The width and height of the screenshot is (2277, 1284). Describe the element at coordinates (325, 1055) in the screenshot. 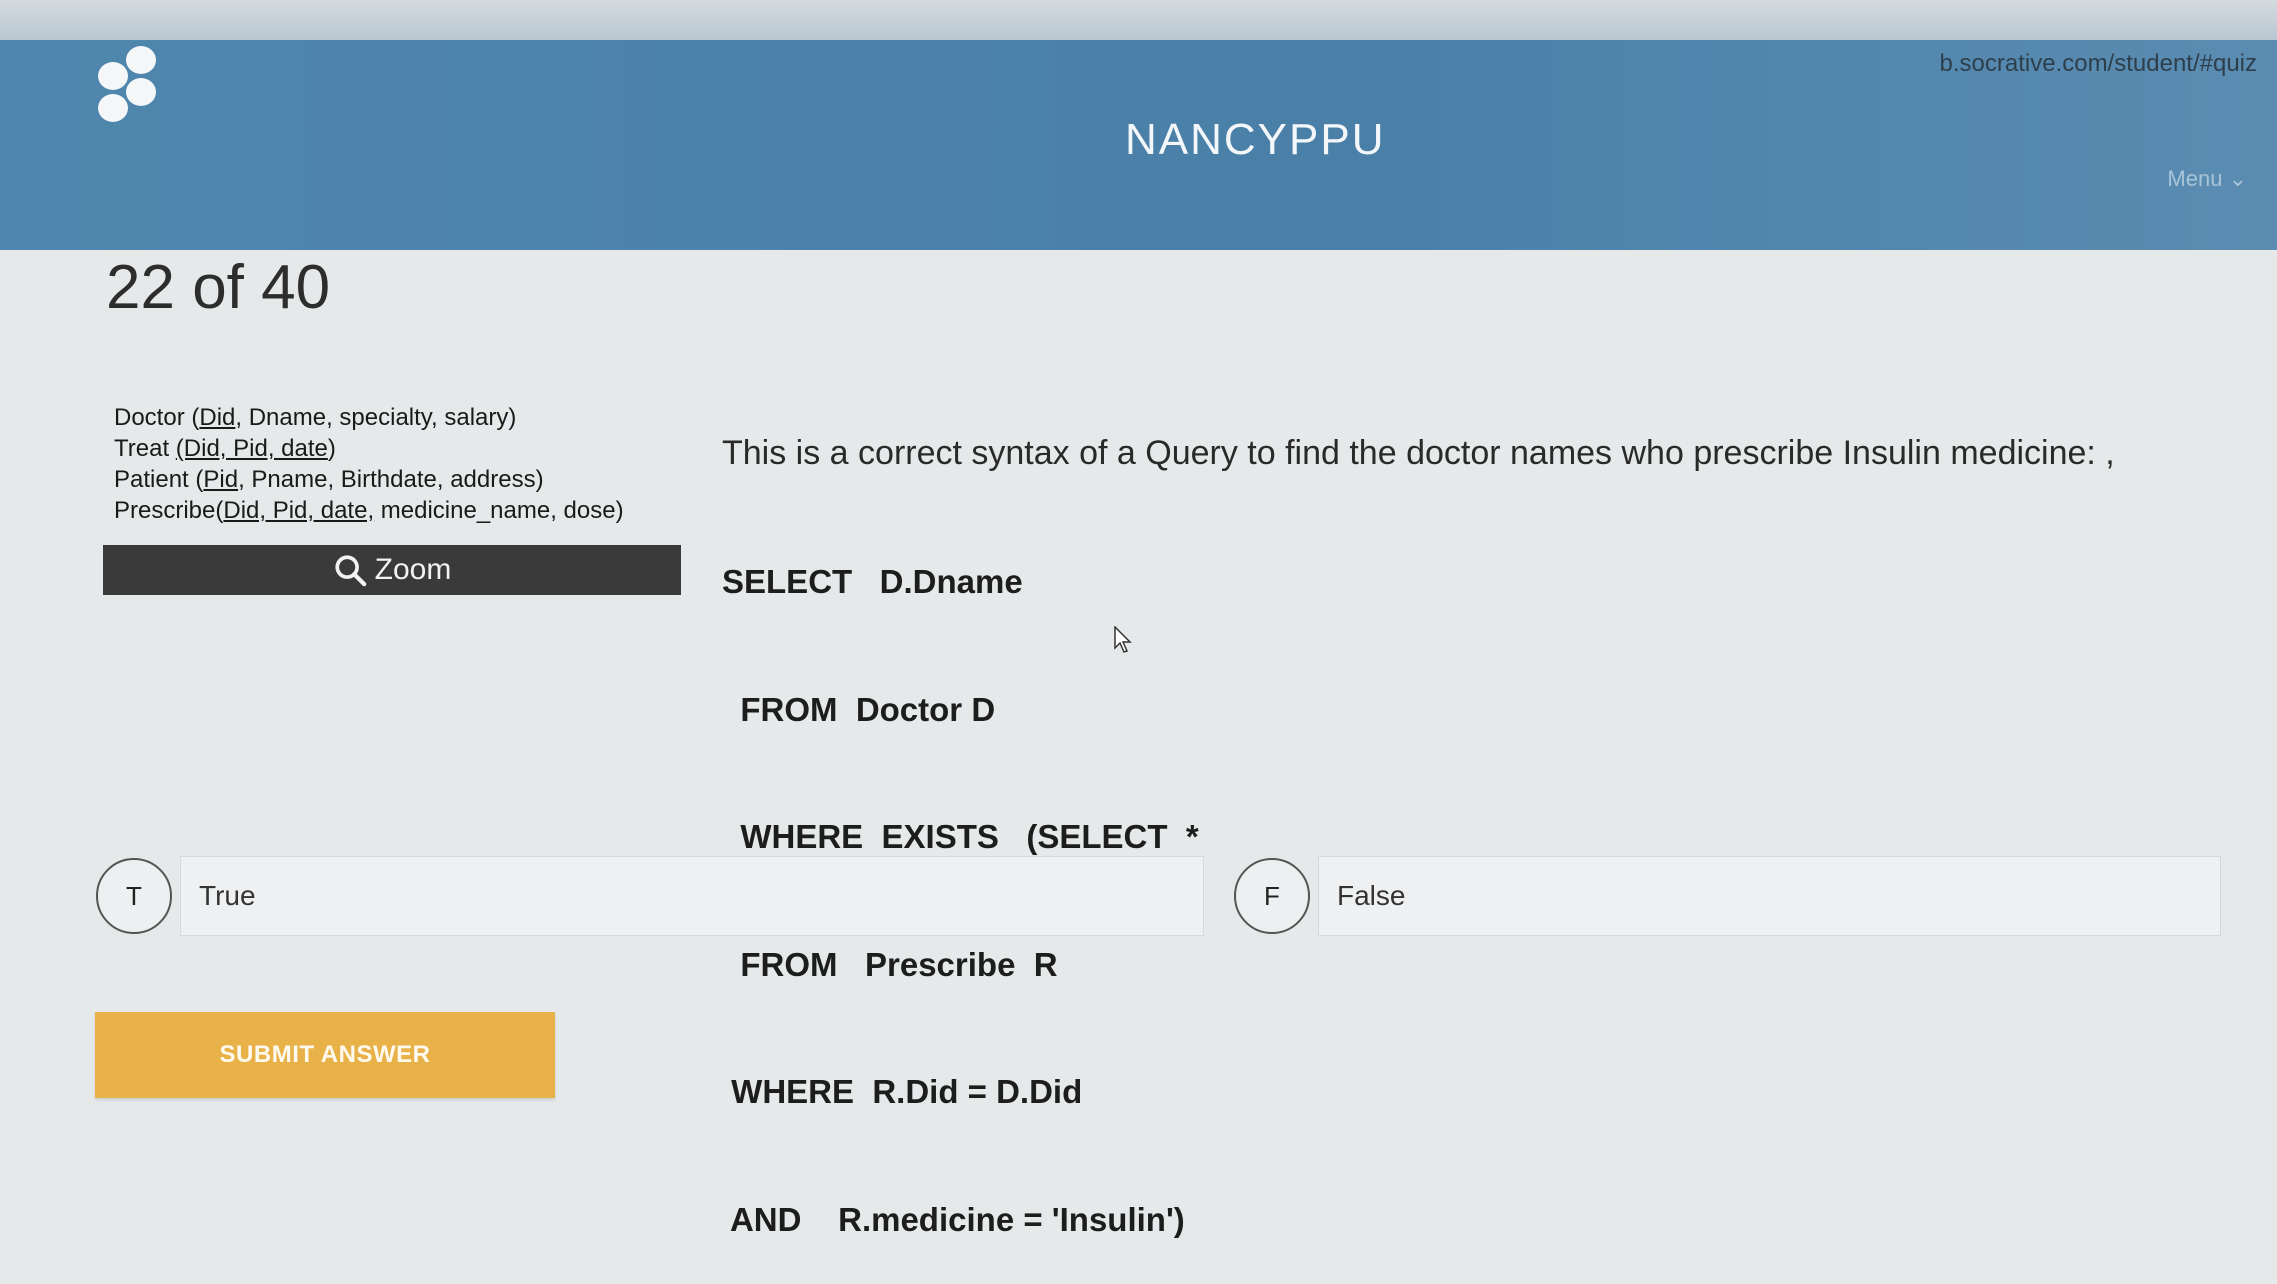

I see `submit-answer-button: SUBMIT ANSWER` at that location.